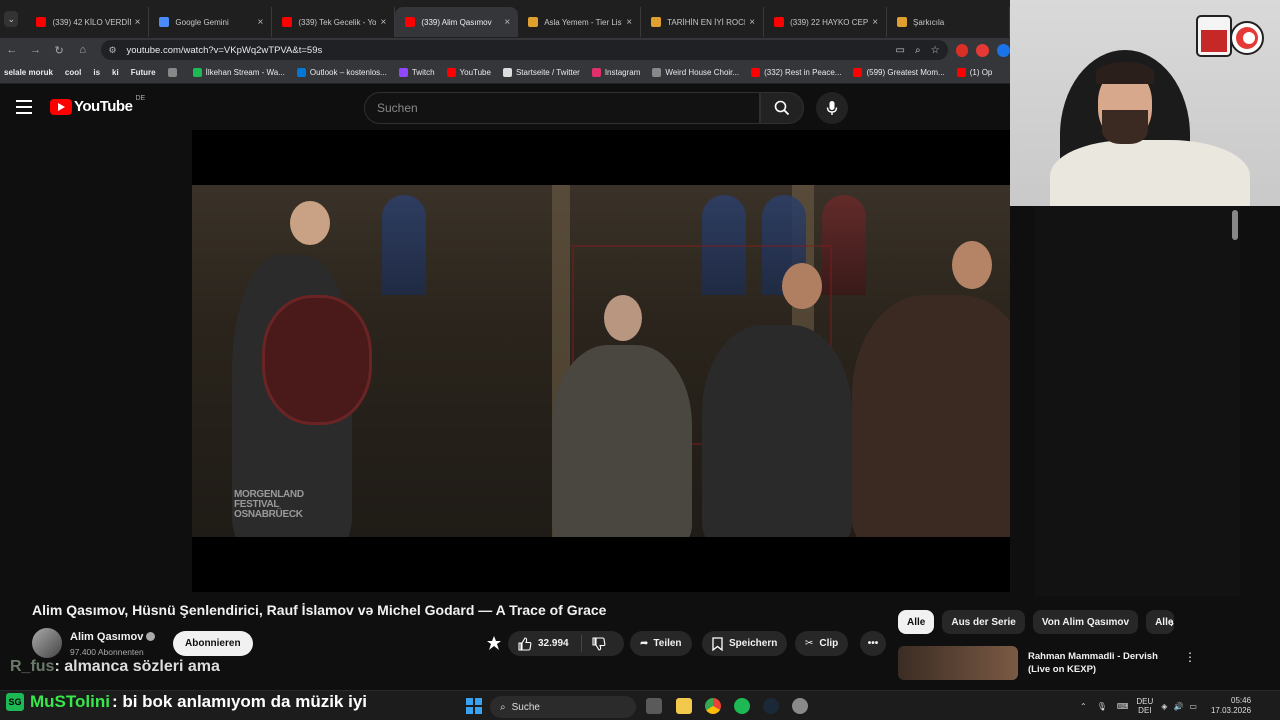 This screenshot has height=720, width=1280. What do you see at coordinates (115, 50) in the screenshot?
I see `site-info-icon: ⚙` at bounding box center [115, 50].